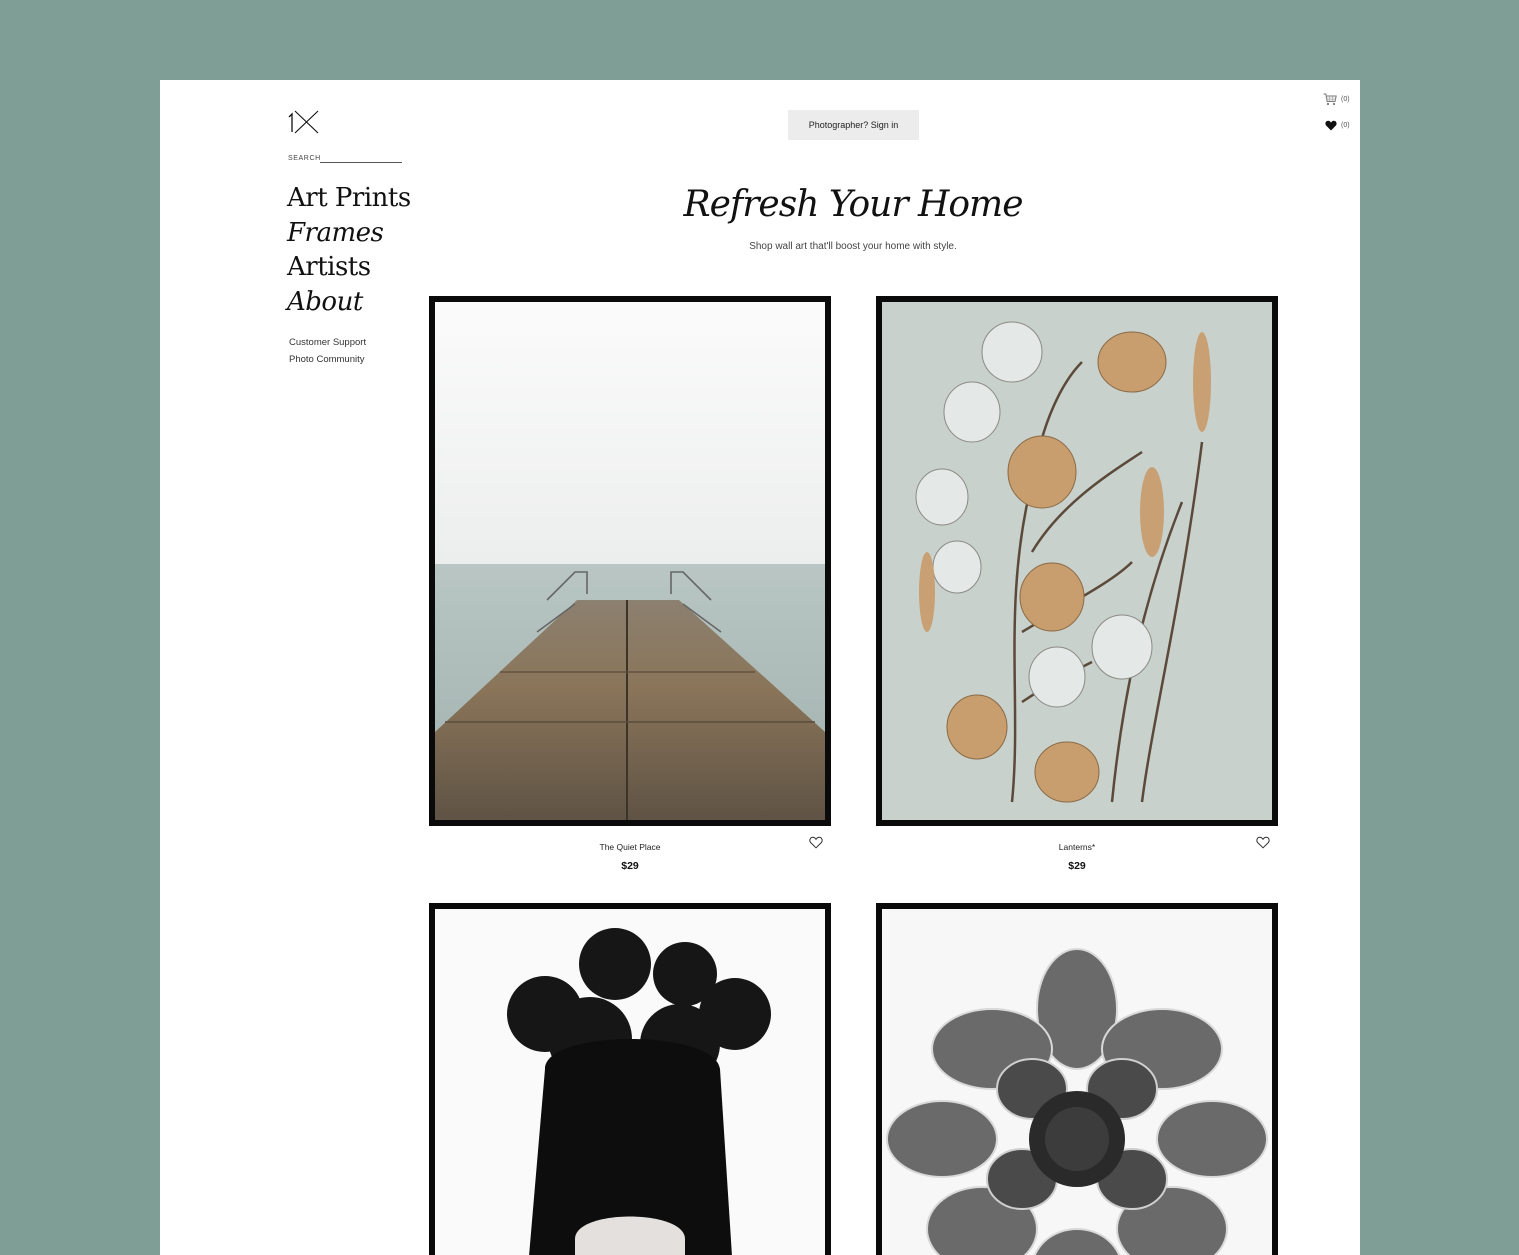 Image resolution: width=1519 pixels, height=1255 pixels. What do you see at coordinates (304, 122) in the screenshot?
I see `logo-1x` at bounding box center [304, 122].